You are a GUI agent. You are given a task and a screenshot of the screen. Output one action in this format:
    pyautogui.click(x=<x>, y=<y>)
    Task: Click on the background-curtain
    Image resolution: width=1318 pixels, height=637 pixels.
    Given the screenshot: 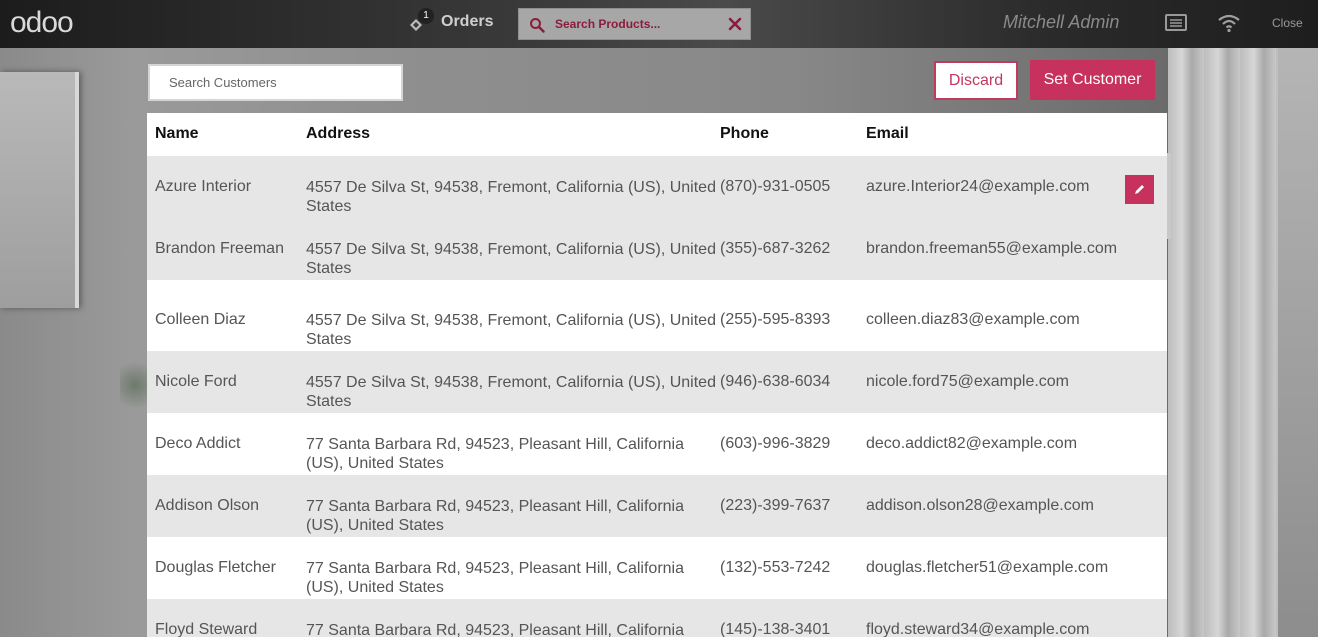 What is the action you would take?
    pyautogui.click(x=1223, y=342)
    